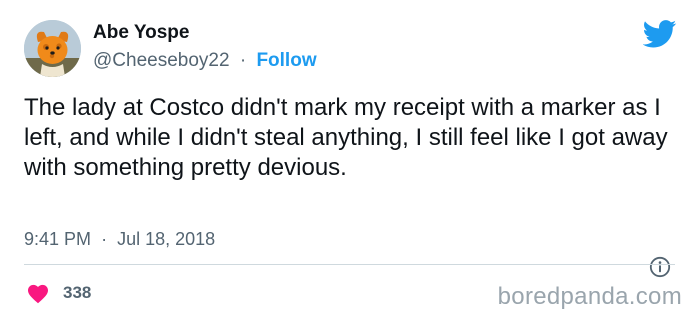  Describe the element at coordinates (161, 60) in the screenshot. I see `author-handle: @Cheeseboy22` at that location.